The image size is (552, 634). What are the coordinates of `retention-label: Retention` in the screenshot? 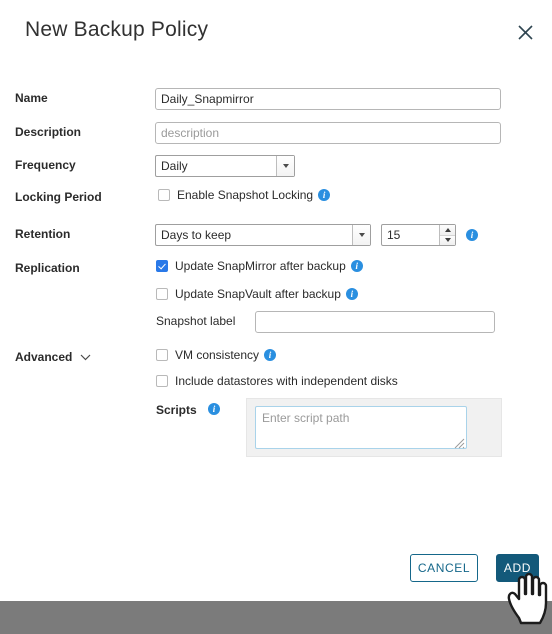 It's located at (43, 234).